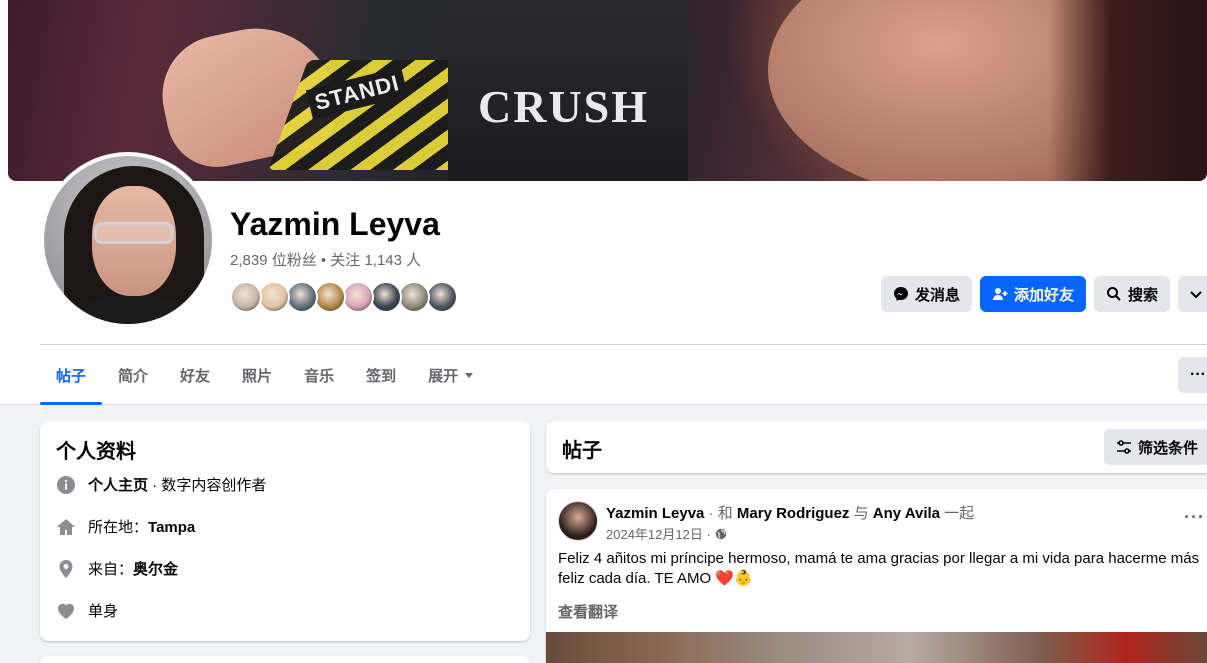 This screenshot has height=663, width=1207. Describe the element at coordinates (335, 224) in the screenshot. I see `profile-name: Yazmin Leyva` at that location.